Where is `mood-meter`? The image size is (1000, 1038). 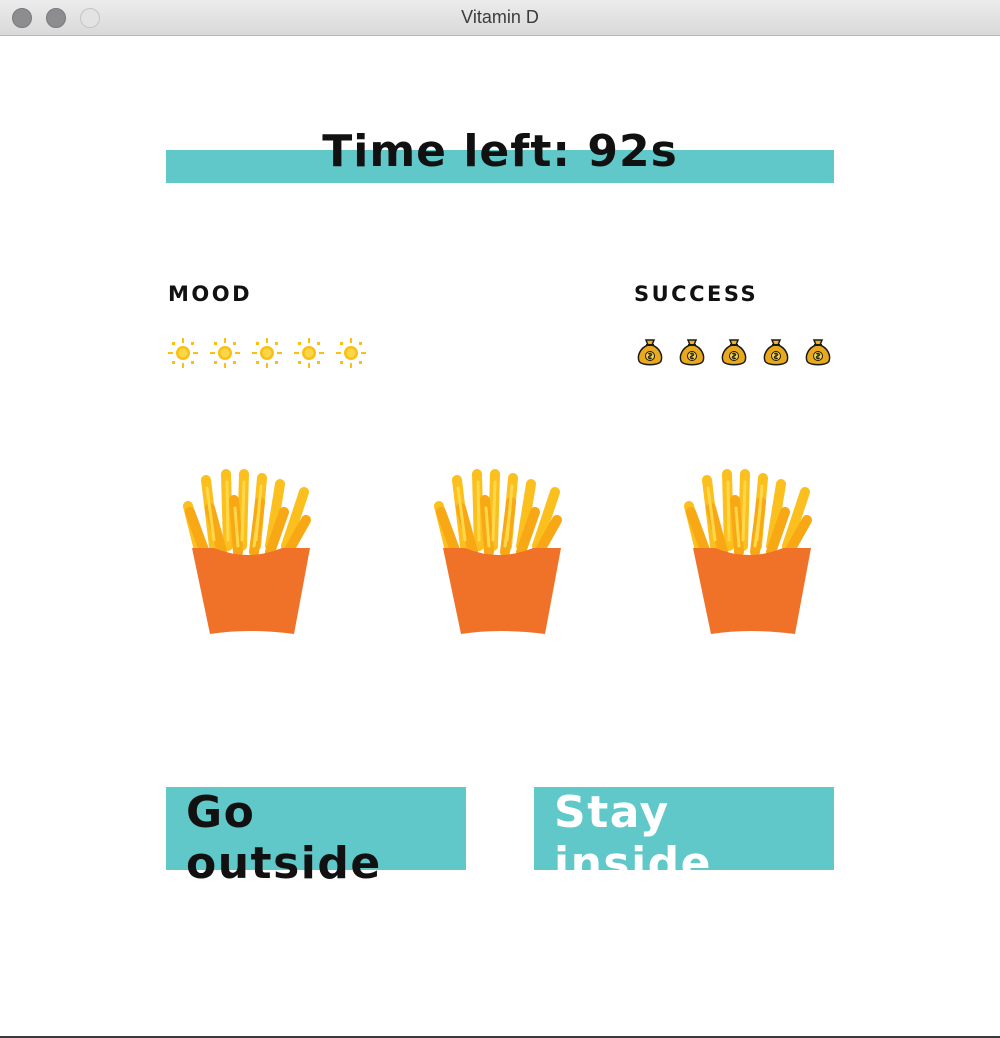 mood-meter is located at coordinates (272, 353).